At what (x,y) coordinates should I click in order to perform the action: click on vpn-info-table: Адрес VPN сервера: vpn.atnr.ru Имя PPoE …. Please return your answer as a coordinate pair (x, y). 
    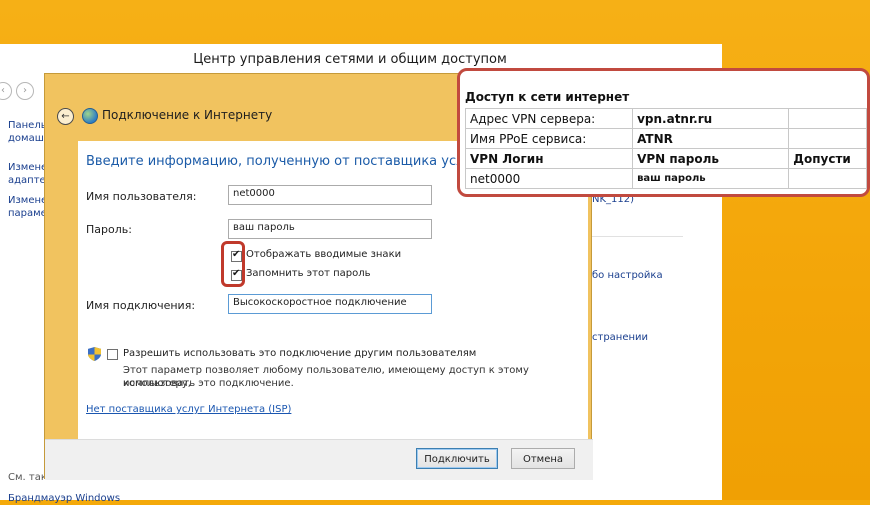
    Looking at the image, I should click on (665, 148).